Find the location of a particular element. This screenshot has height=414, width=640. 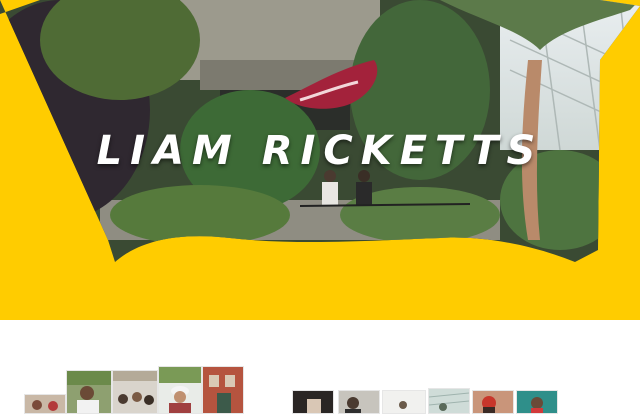

hero-title: LIAM RICKETTS is located at coordinates (320, 151).